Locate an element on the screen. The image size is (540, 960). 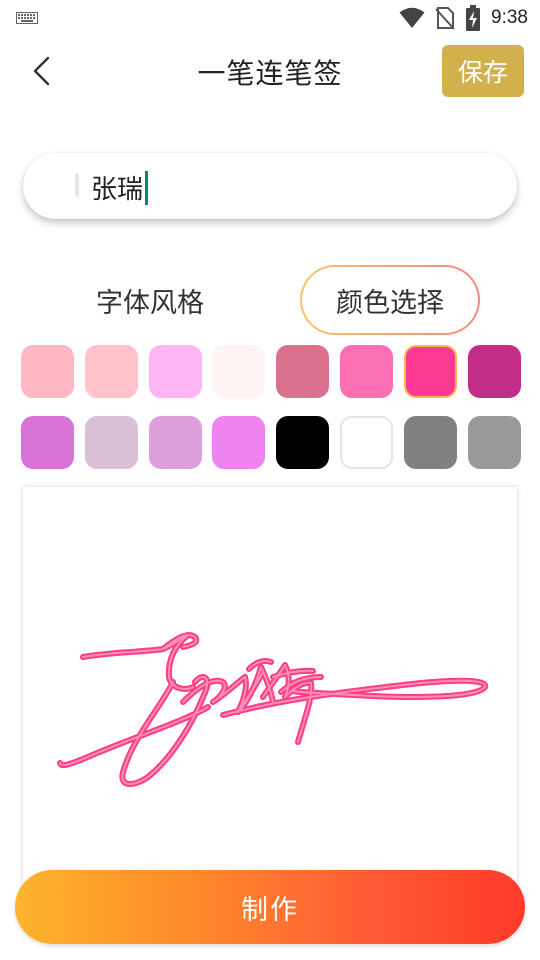
signature-drawing is located at coordinates (272, 709).